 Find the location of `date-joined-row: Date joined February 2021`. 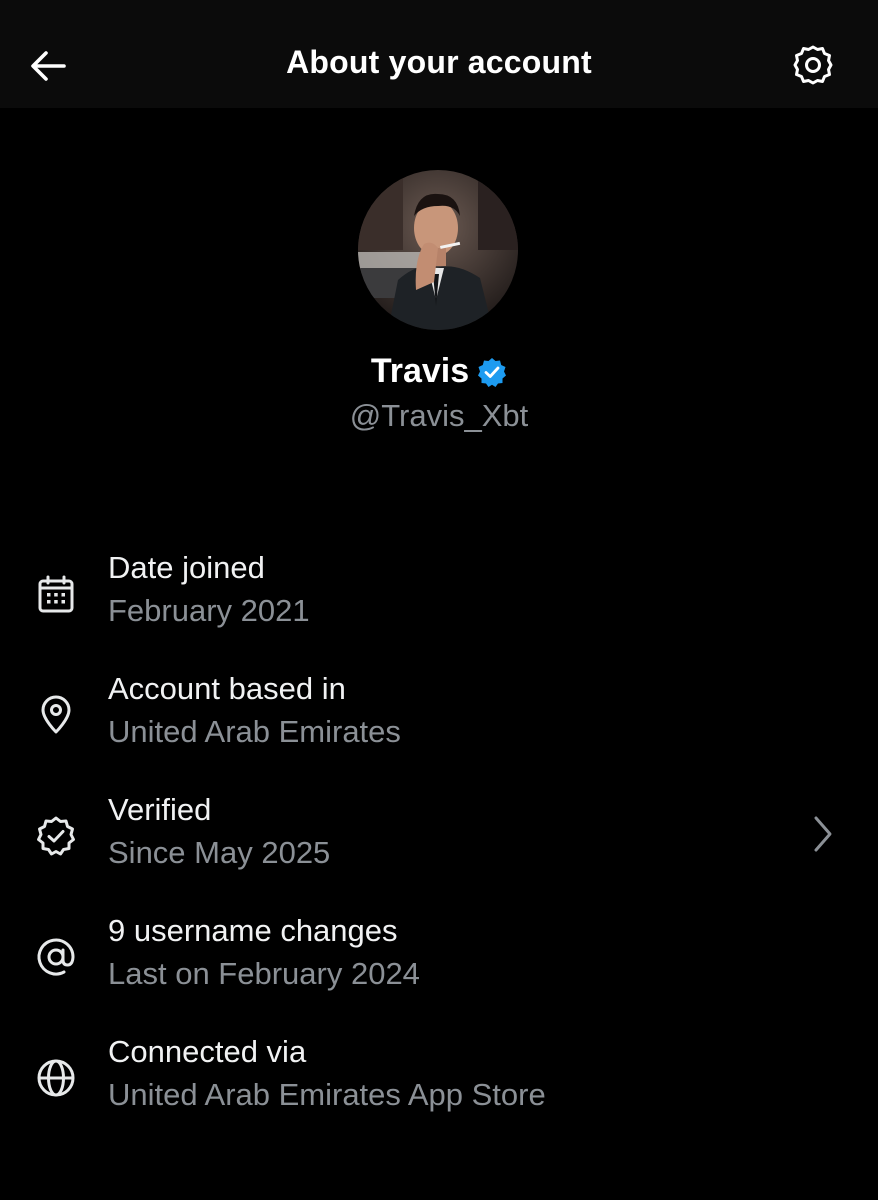

date-joined-row: Date joined February 2021 is located at coordinates (439, 600).